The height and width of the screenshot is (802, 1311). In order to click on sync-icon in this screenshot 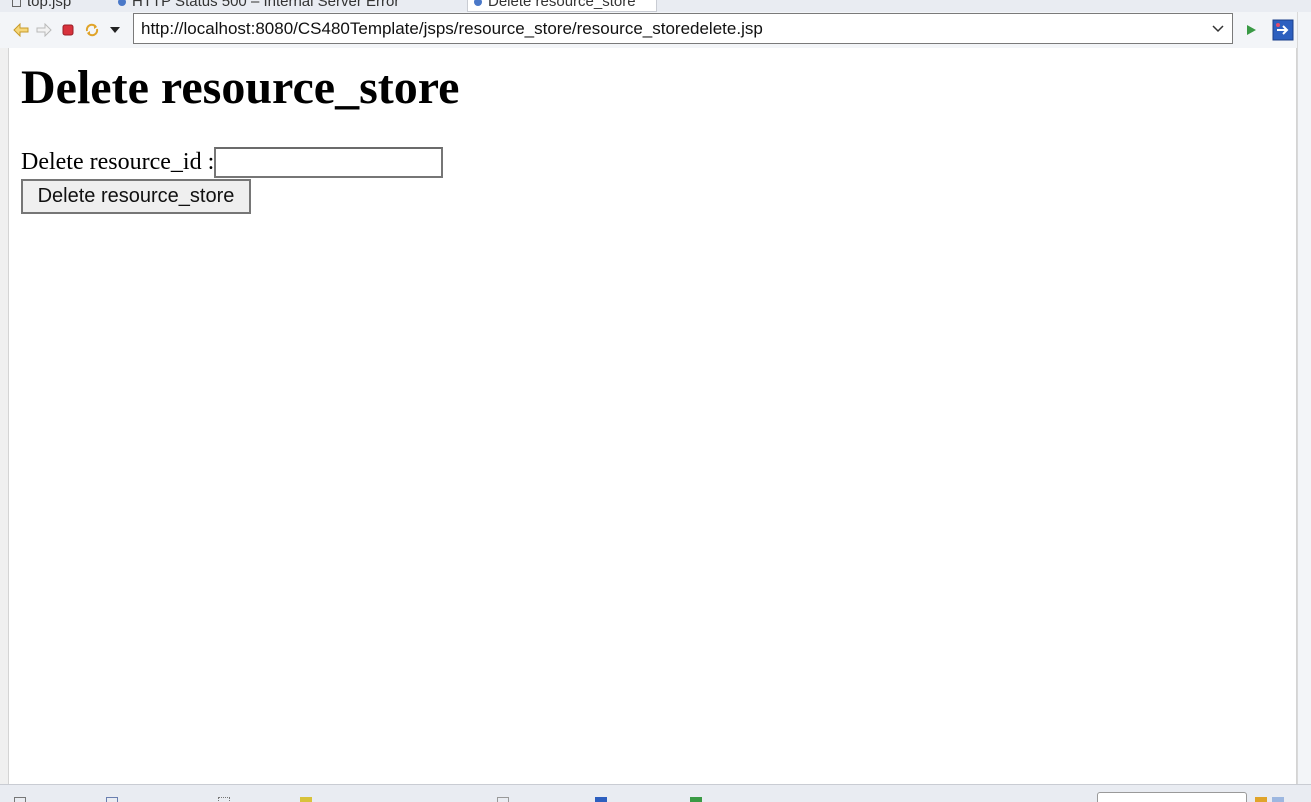, I will do `click(1261, 799)`.